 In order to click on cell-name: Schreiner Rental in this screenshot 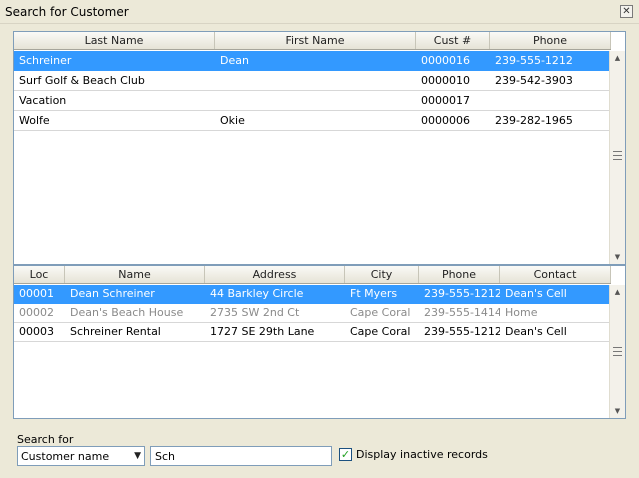, I will do `click(115, 331)`.